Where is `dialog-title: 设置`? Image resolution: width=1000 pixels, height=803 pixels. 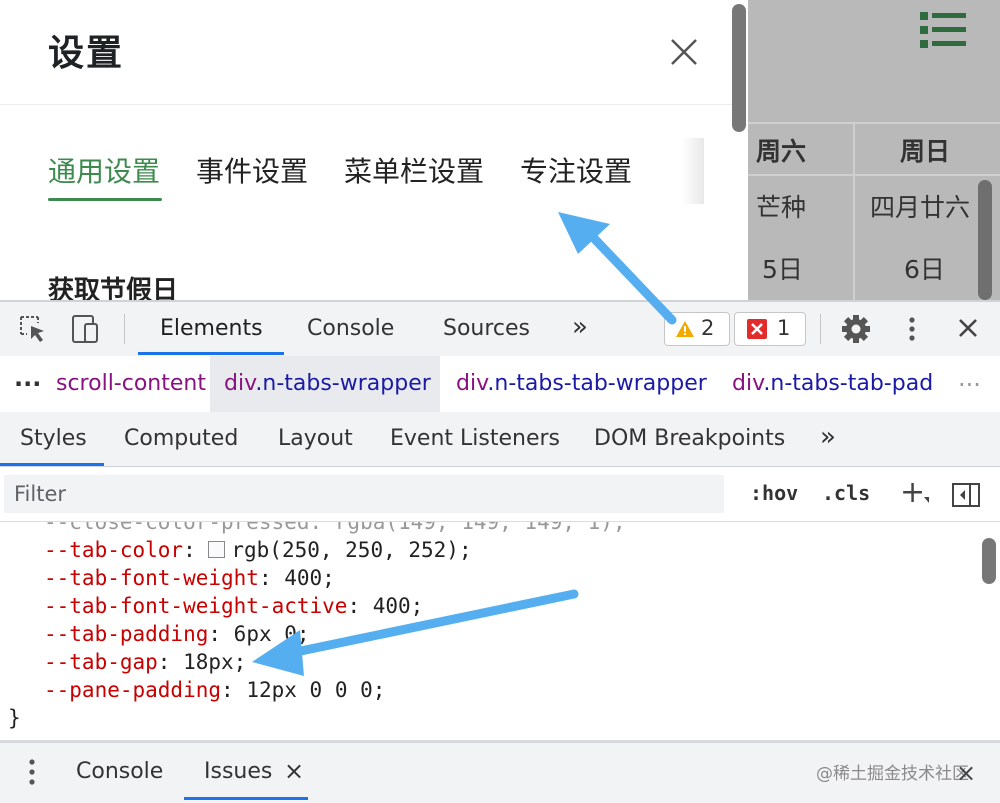
dialog-title: 设置 is located at coordinates (86, 53).